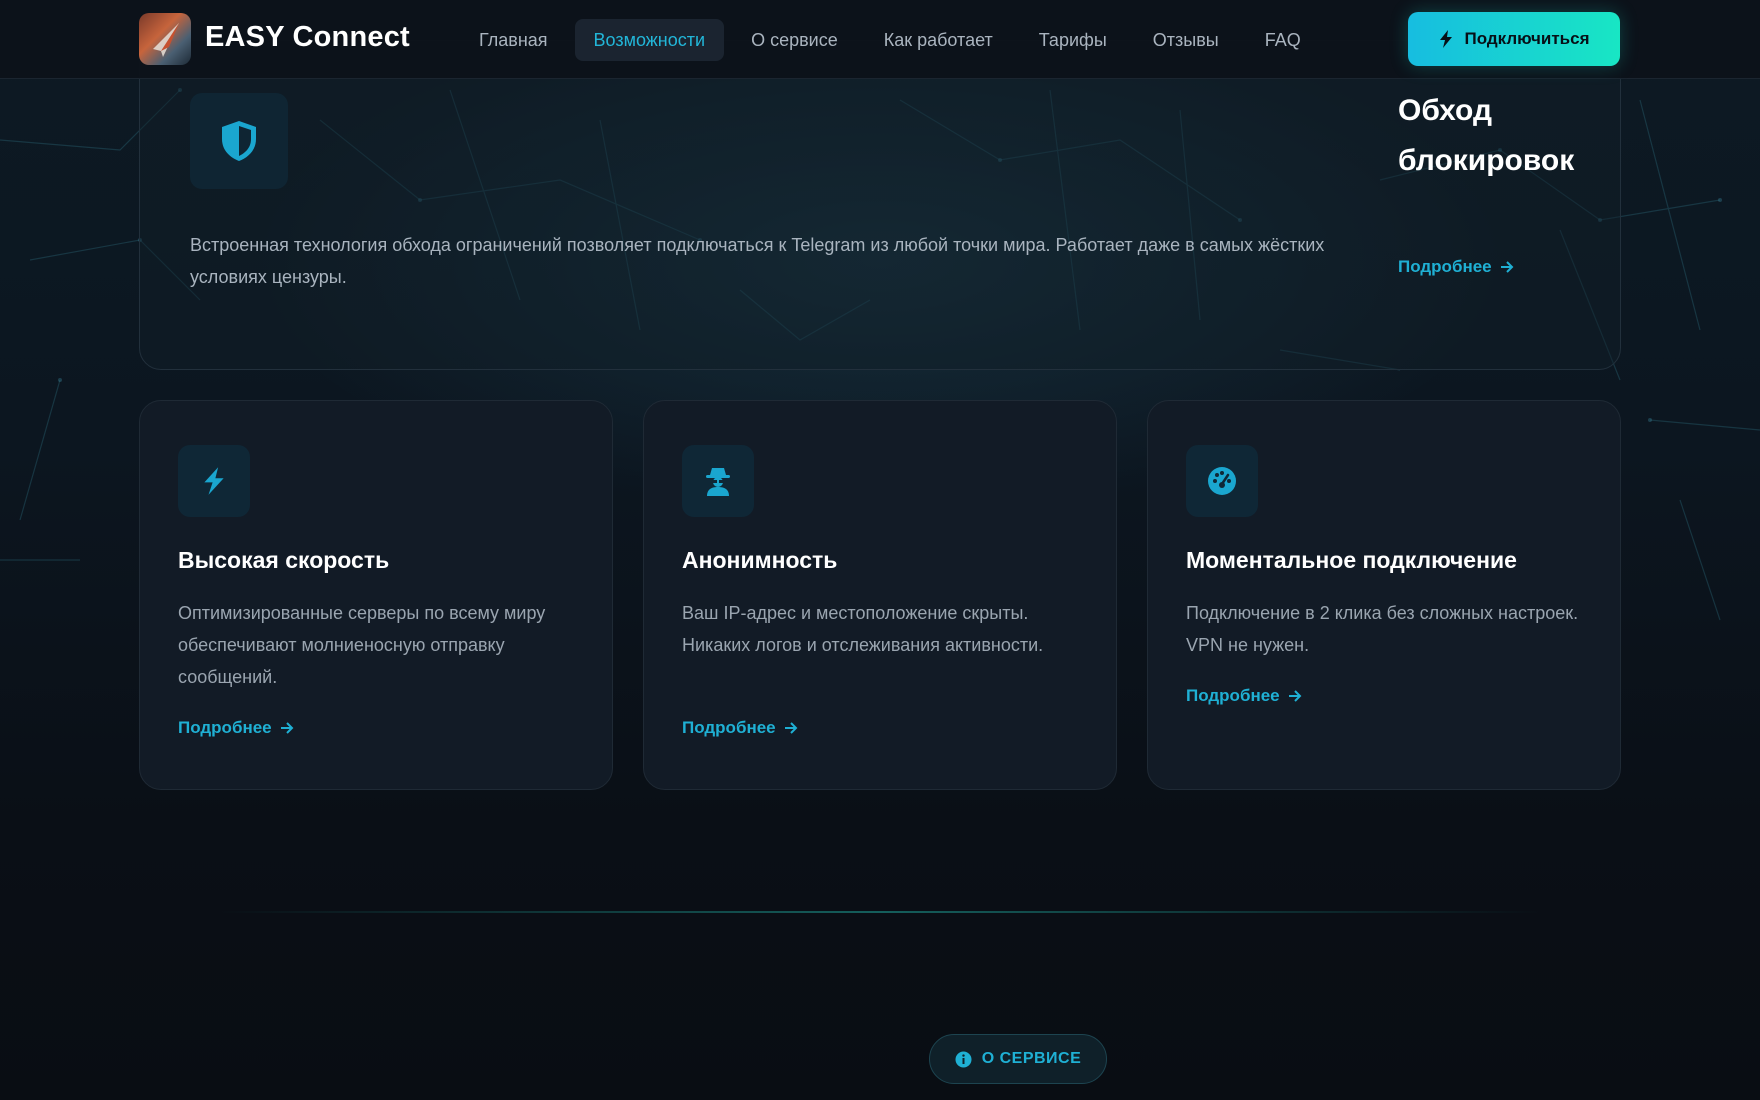 The image size is (1760, 1100). What do you see at coordinates (513, 40) in the screenshot?
I see `nav-item-home: Главная` at bounding box center [513, 40].